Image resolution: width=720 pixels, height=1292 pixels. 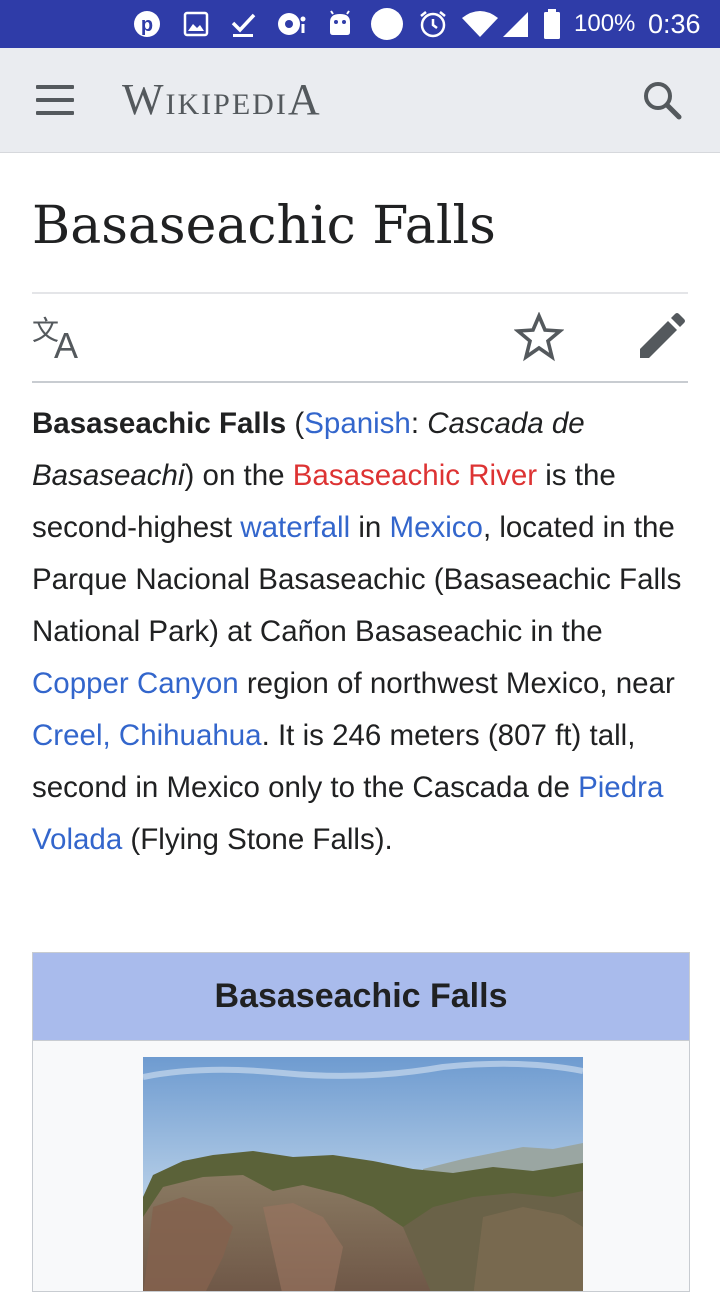 I want to click on alarm-icon, so click(x=433, y=24).